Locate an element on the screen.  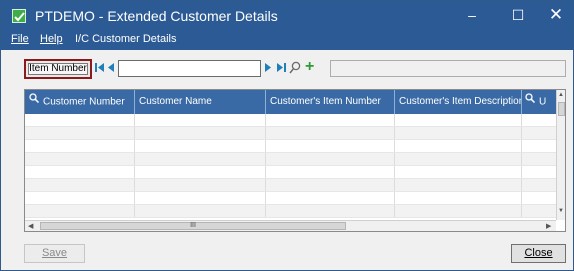
finder-magnifier-icon is located at coordinates (295, 69).